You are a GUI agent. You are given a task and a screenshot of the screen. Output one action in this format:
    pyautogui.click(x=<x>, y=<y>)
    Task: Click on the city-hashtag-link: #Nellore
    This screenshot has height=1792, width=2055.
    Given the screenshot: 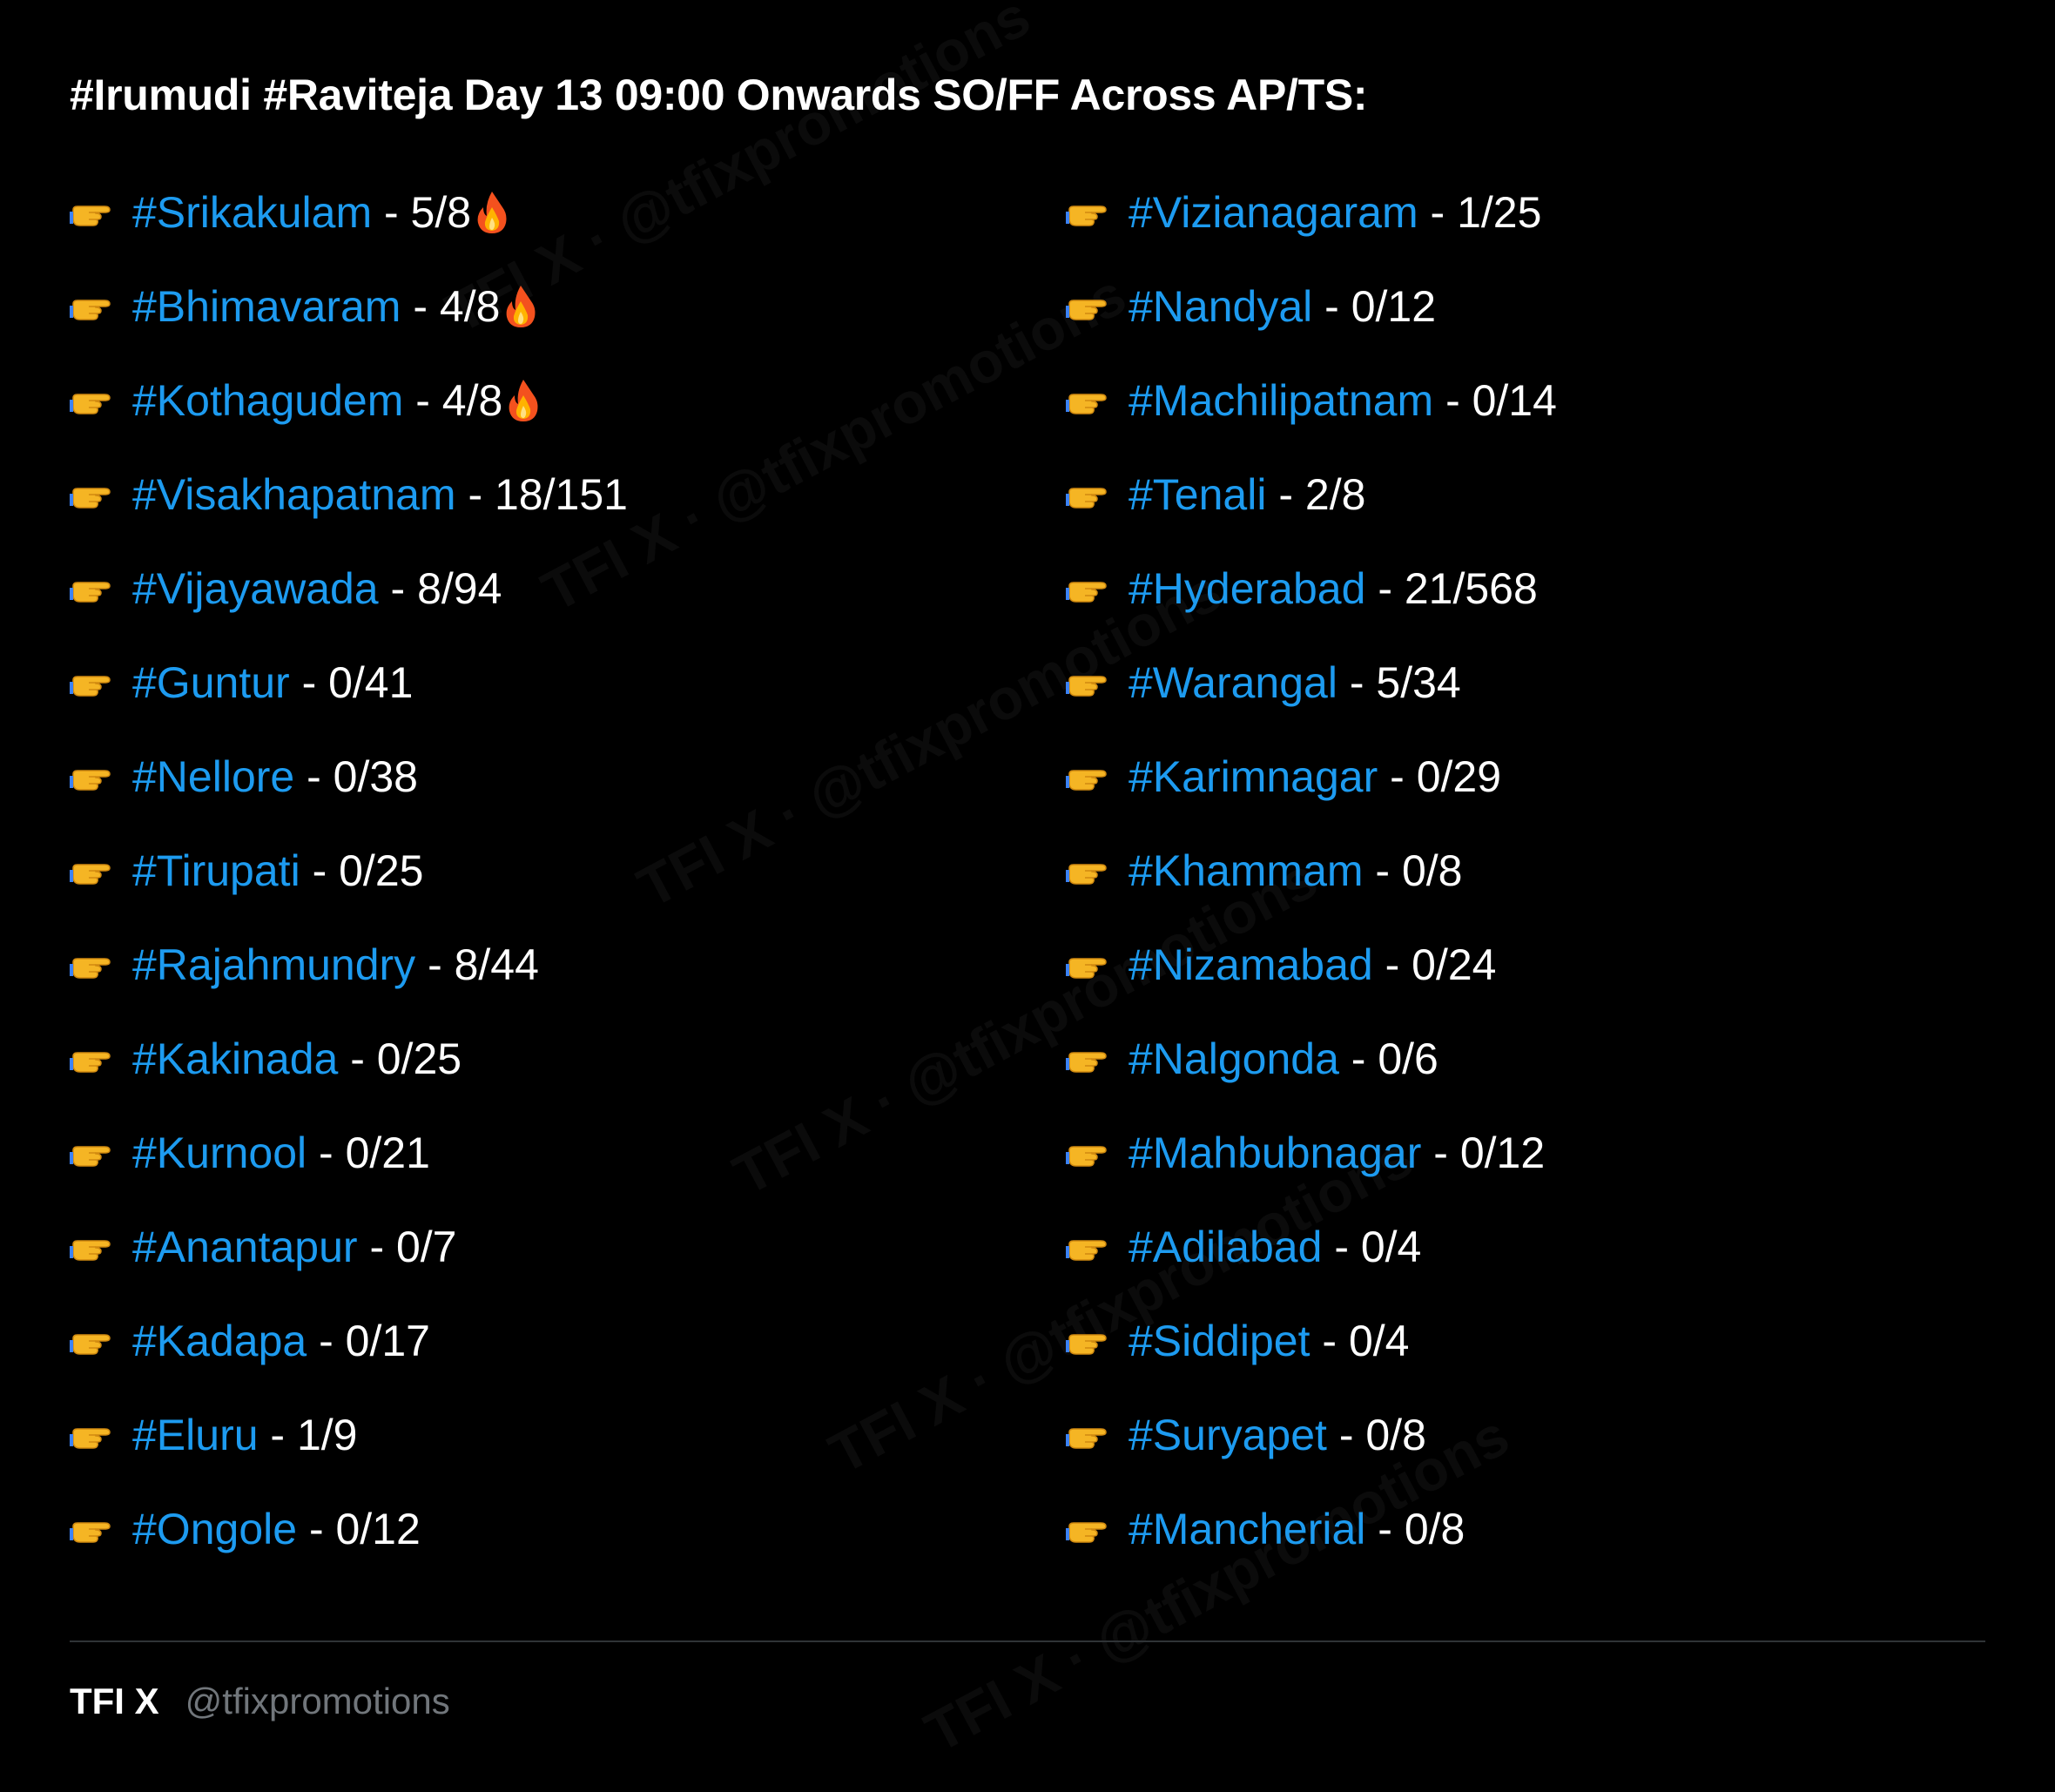 What is the action you would take?
    pyautogui.click(x=213, y=777)
    